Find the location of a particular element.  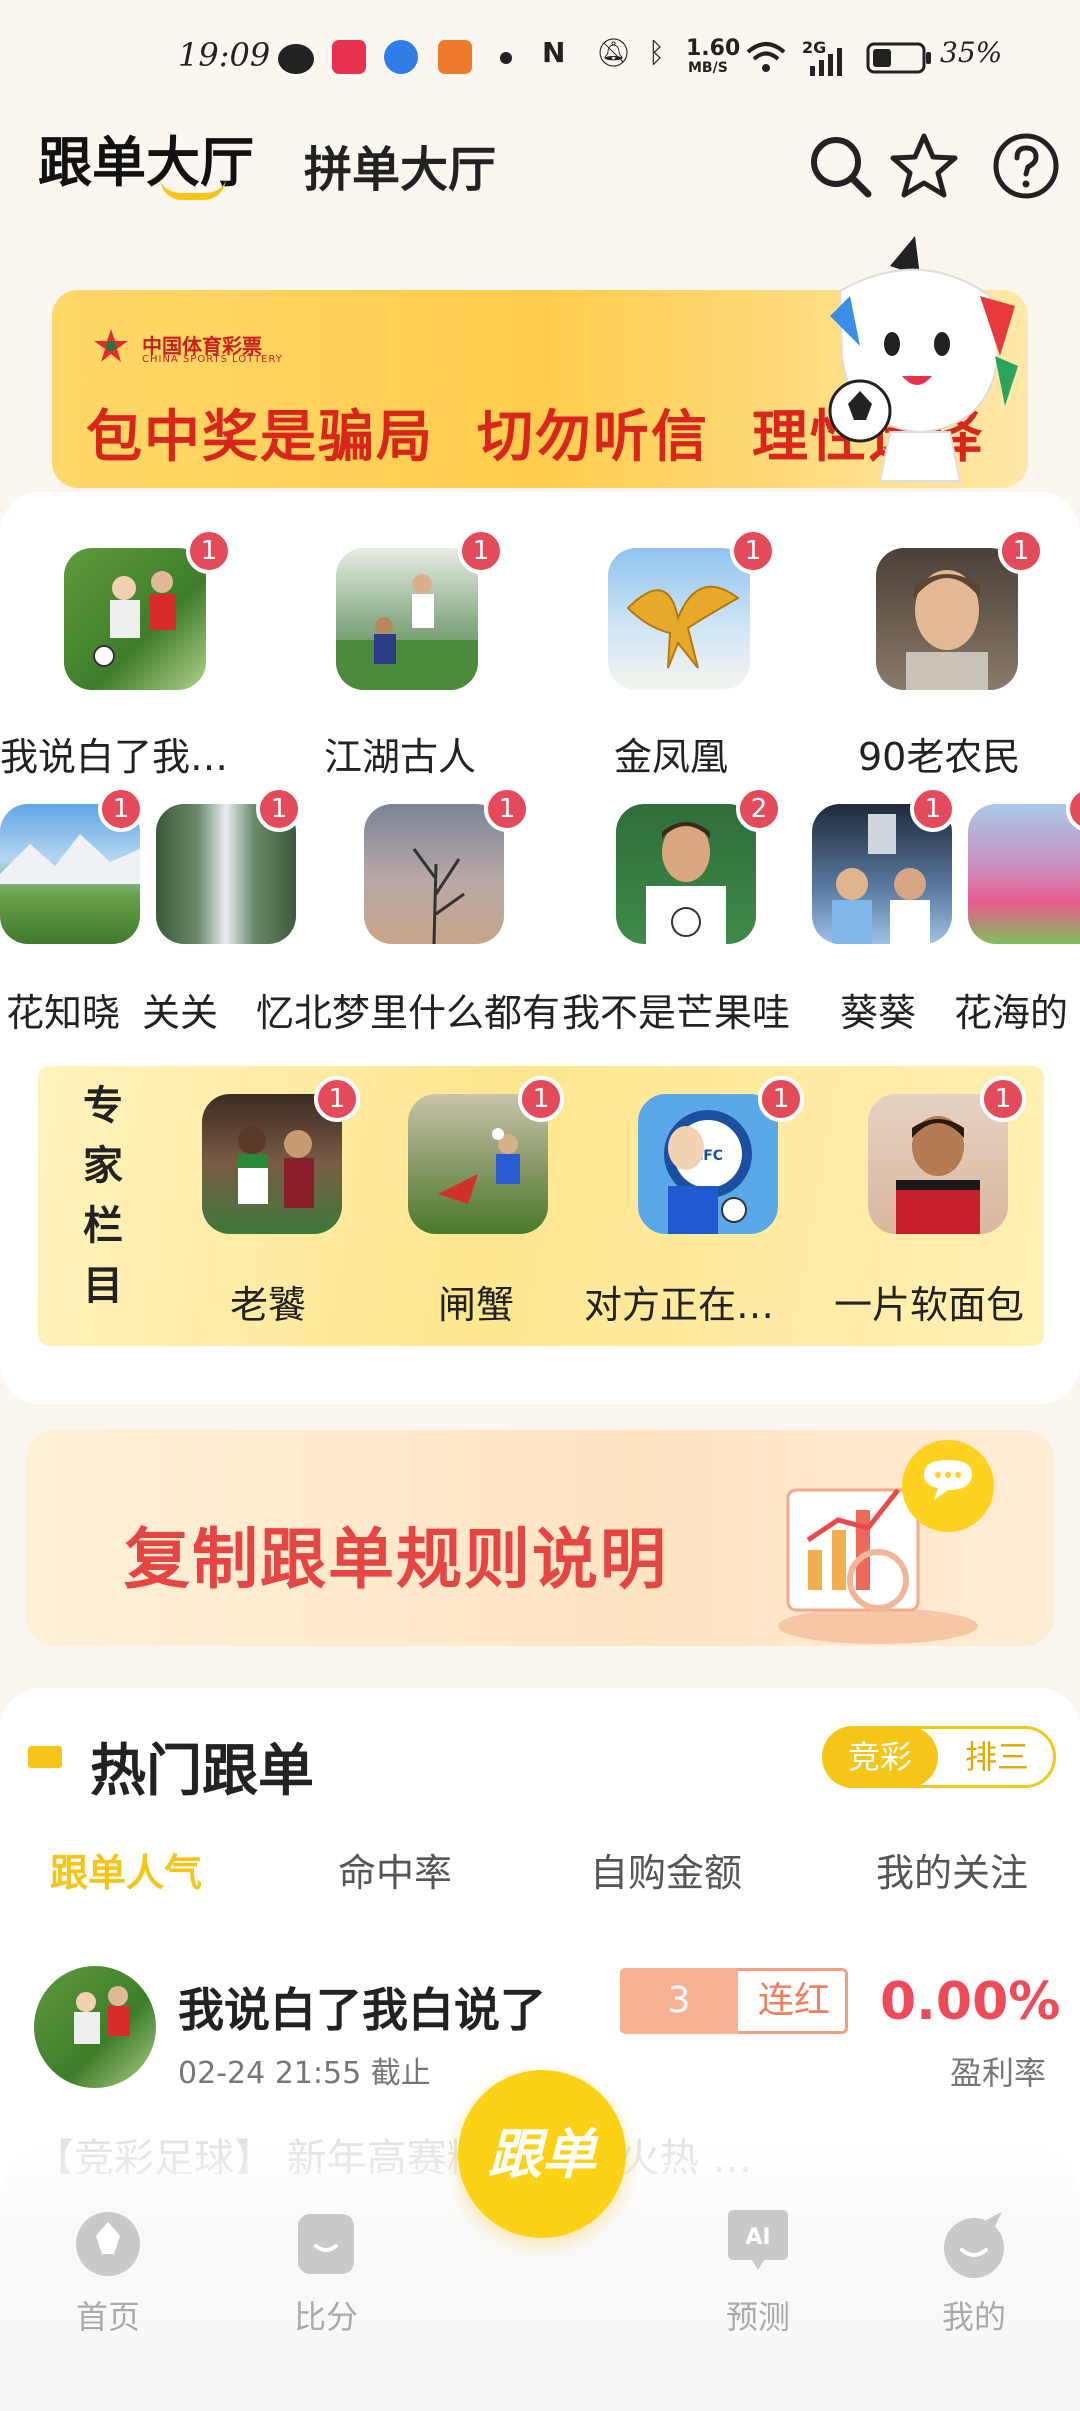

user-name: 90老农民 is located at coordinates (939, 757).